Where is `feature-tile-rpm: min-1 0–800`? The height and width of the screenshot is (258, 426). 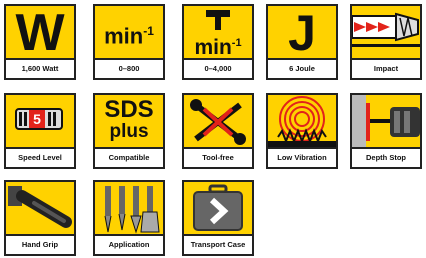
feature-tile-rpm: min-1 0–800 is located at coordinates (129, 42).